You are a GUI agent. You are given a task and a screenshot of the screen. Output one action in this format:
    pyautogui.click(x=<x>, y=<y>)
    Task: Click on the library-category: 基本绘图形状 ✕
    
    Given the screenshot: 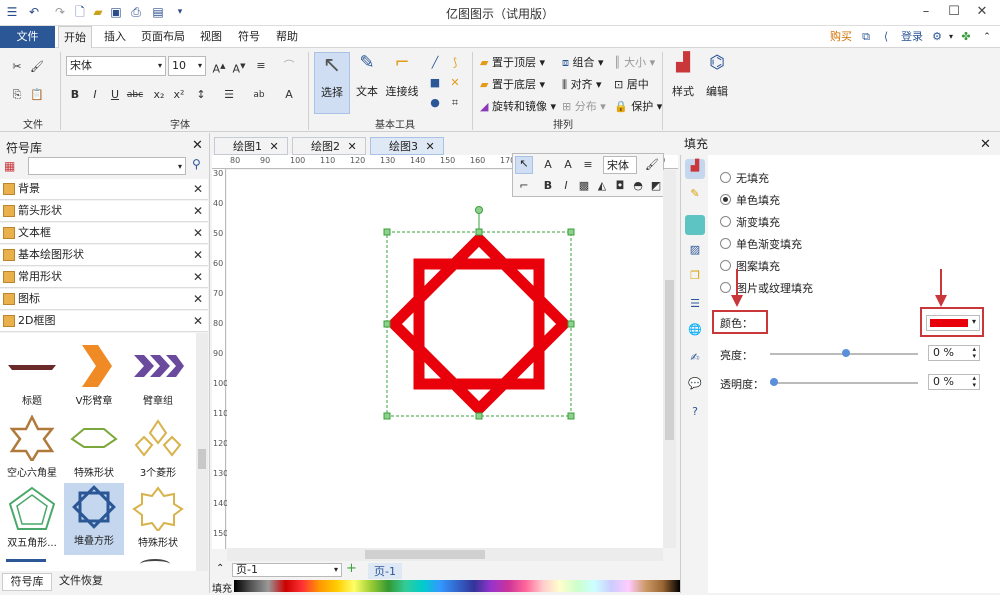 What is the action you would take?
    pyautogui.click(x=104, y=255)
    